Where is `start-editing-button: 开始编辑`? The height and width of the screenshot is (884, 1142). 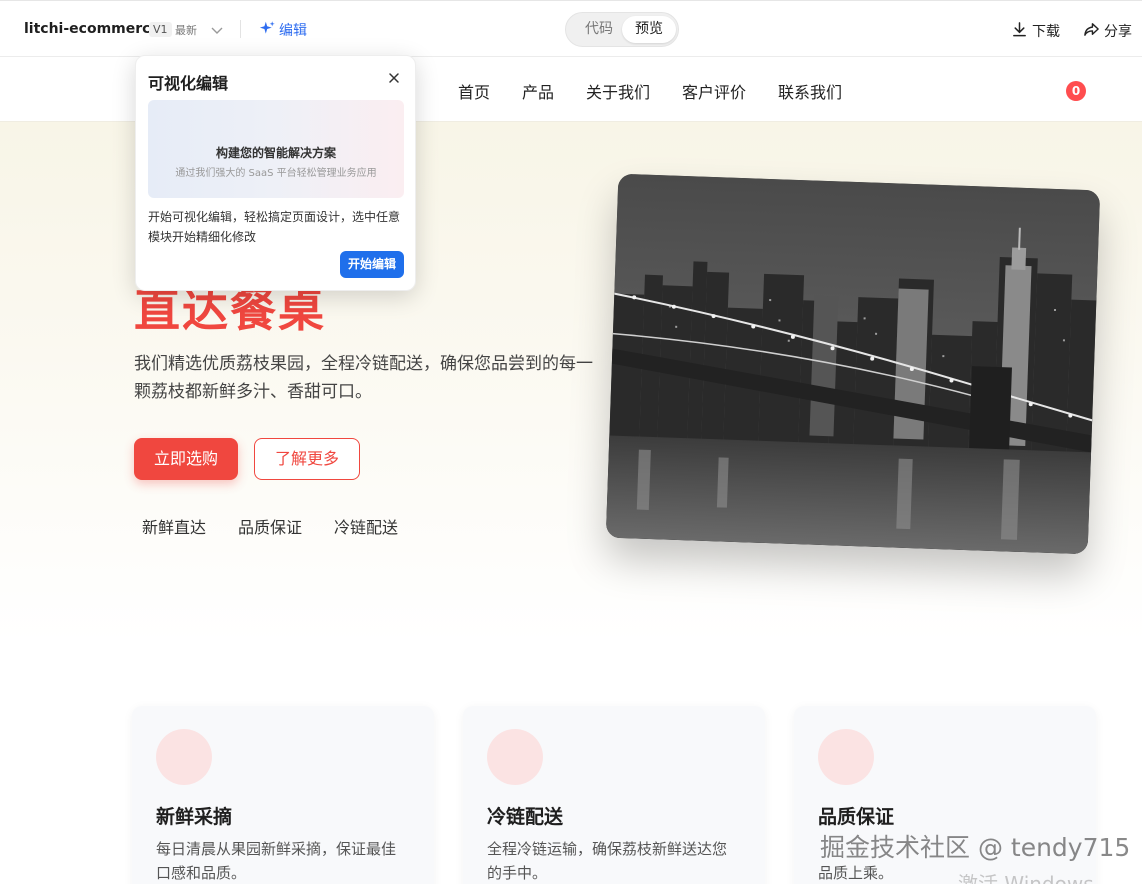
start-editing-button: 开始编辑 is located at coordinates (372, 264).